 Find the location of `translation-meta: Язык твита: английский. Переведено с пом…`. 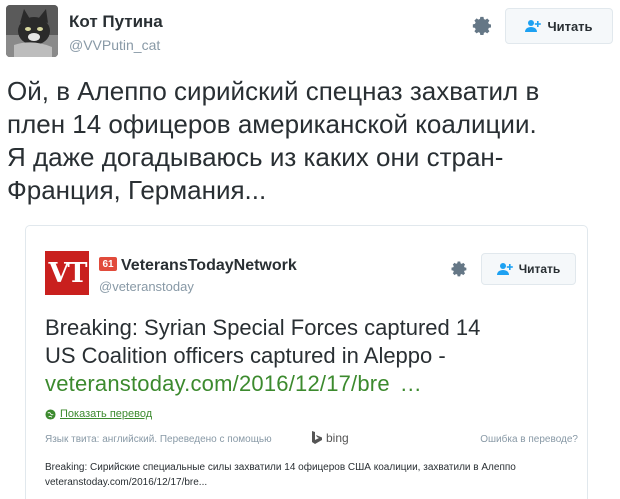

translation-meta: Язык твита: английский. Переведено с пом… is located at coordinates (315, 438).